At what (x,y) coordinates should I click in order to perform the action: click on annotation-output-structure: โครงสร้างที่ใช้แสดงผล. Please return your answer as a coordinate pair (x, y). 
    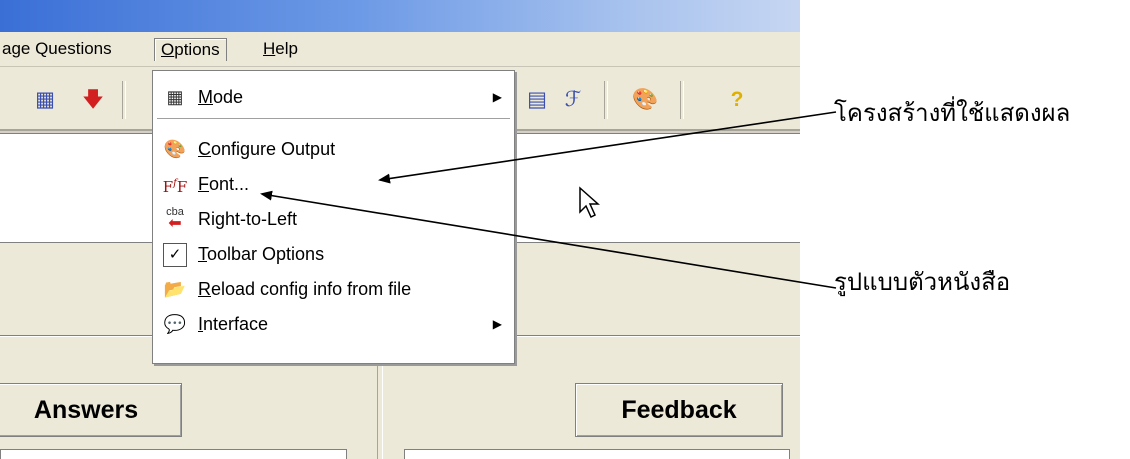
    Looking at the image, I should click on (952, 113).